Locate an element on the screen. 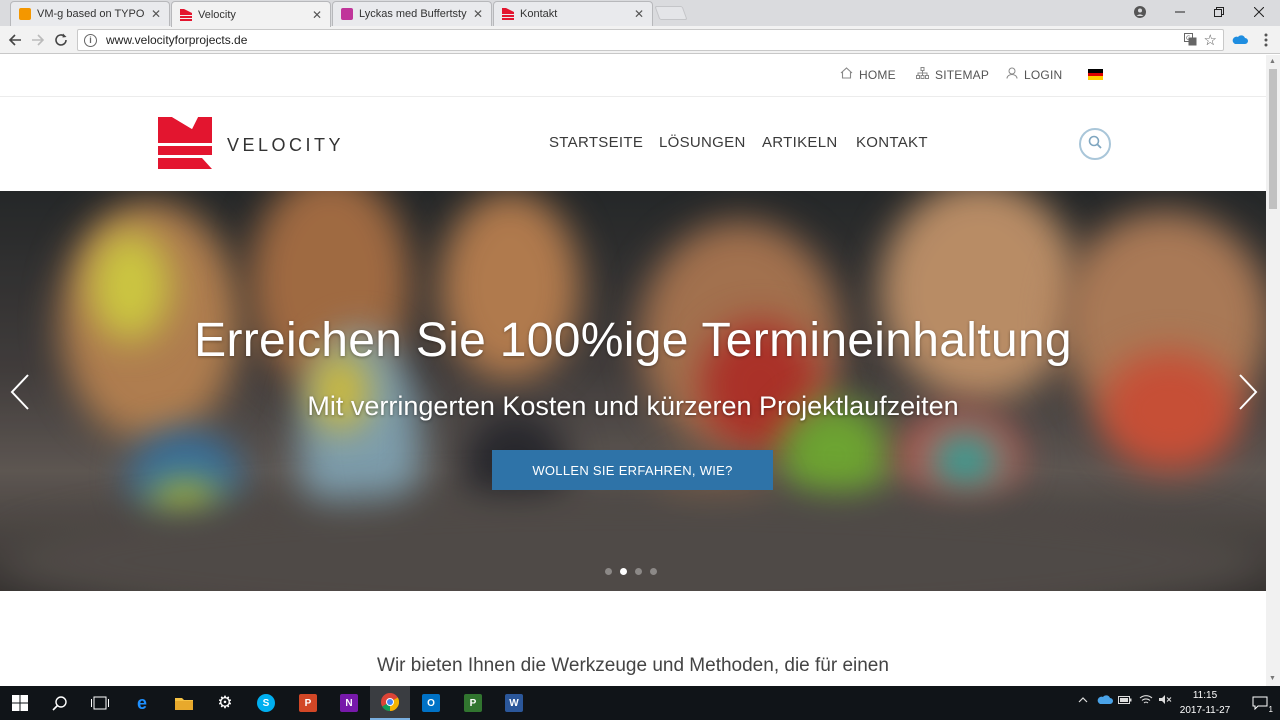  volume-muted-icon is located at coordinates (1165, 701).